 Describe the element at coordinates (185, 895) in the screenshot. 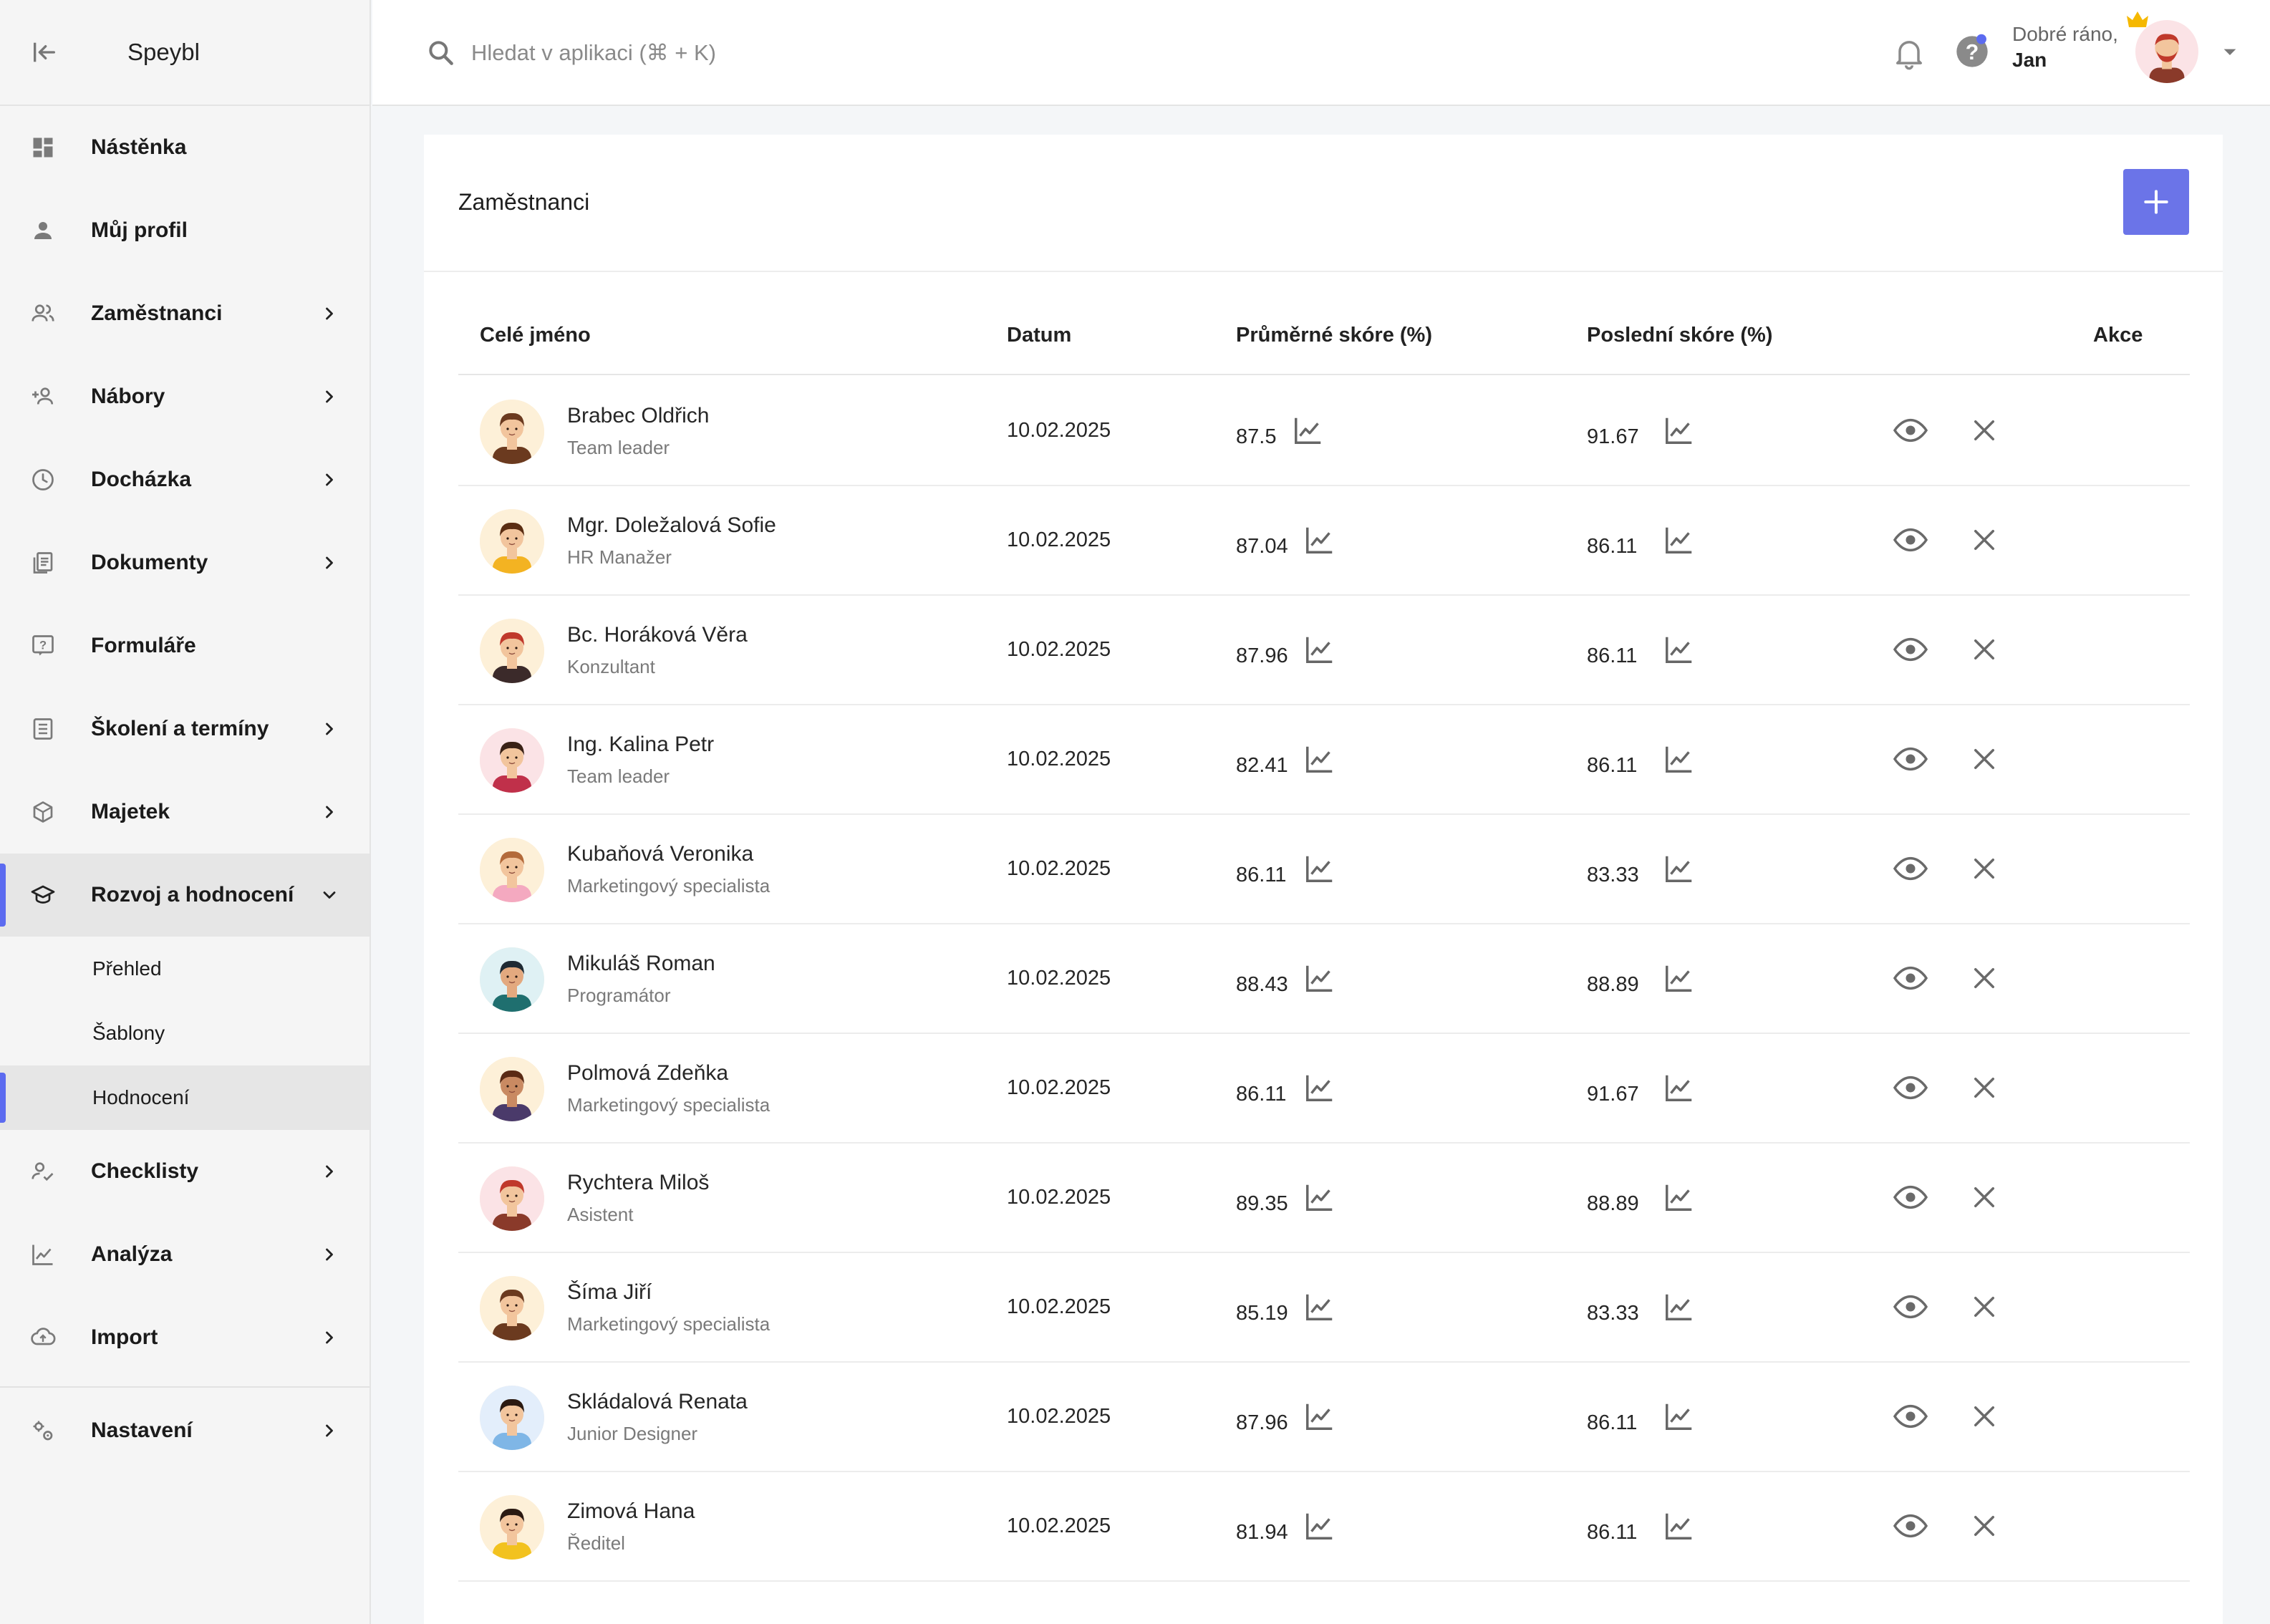

I see `sidebar-item-rozvoj-a-hodnoceni: Rozvoj a hodnocení` at that location.